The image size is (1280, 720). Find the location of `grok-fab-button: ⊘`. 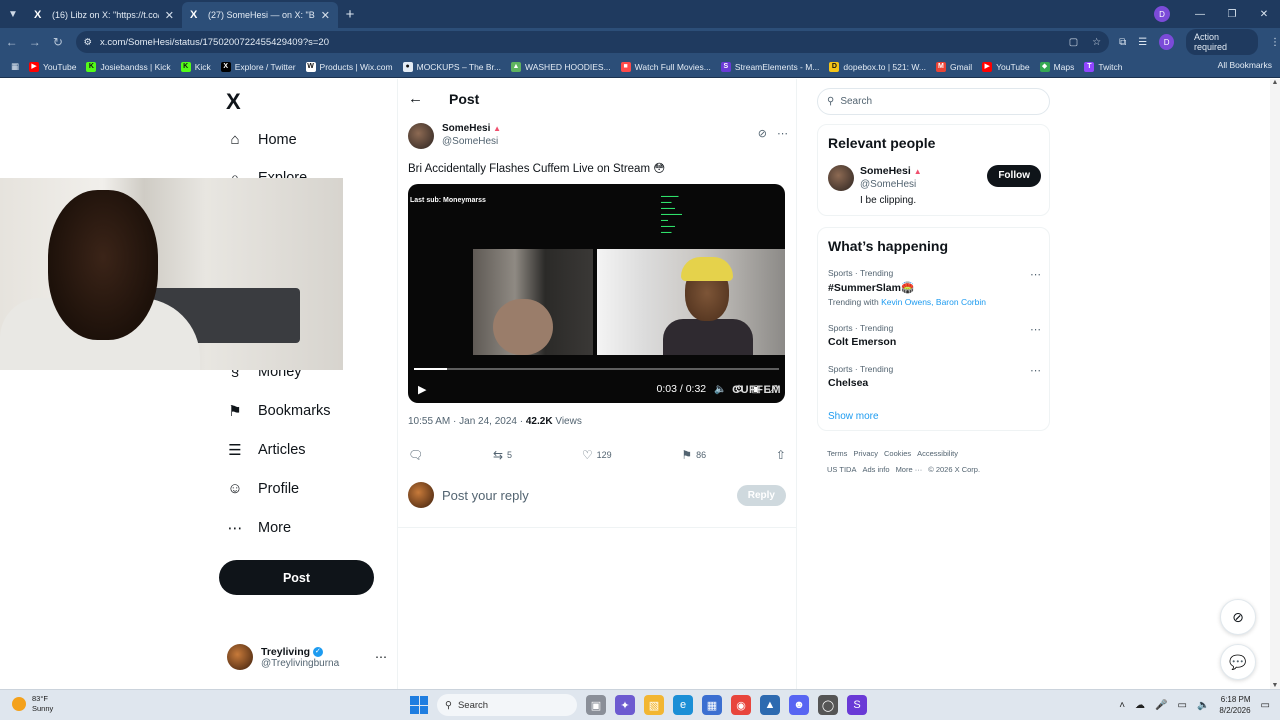

grok-fab-button: ⊘ is located at coordinates (1238, 617).